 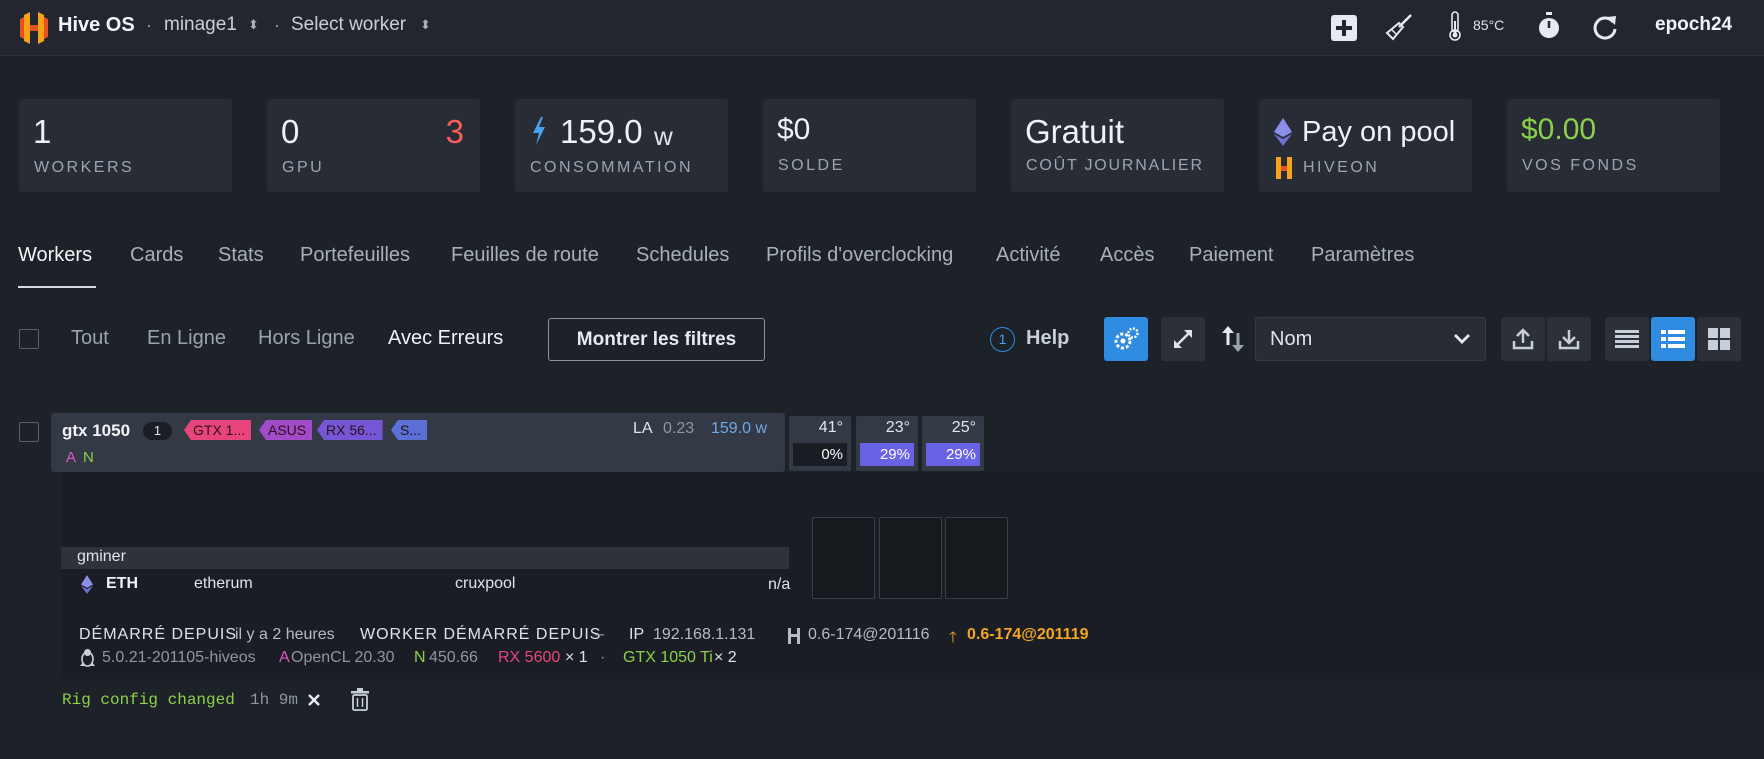 I want to click on linux-icon, so click(x=87, y=657).